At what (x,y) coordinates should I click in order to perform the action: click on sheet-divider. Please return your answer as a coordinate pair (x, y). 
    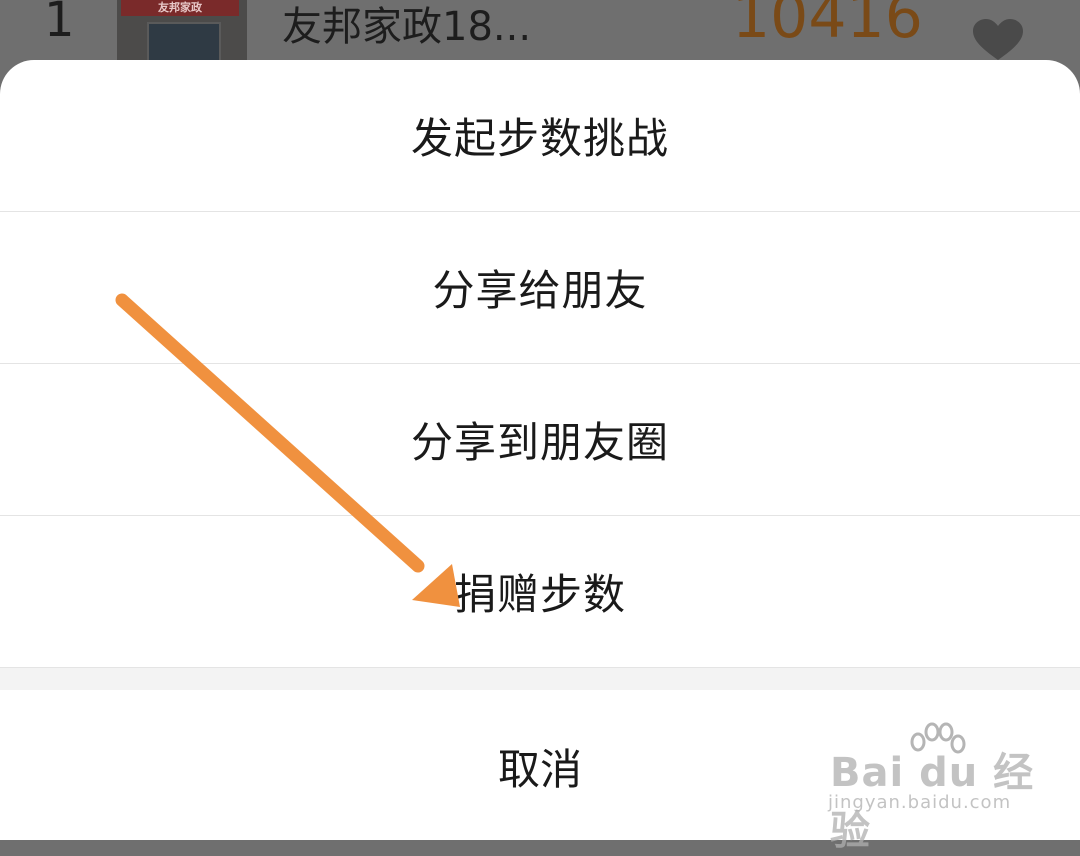
    Looking at the image, I should click on (540, 679).